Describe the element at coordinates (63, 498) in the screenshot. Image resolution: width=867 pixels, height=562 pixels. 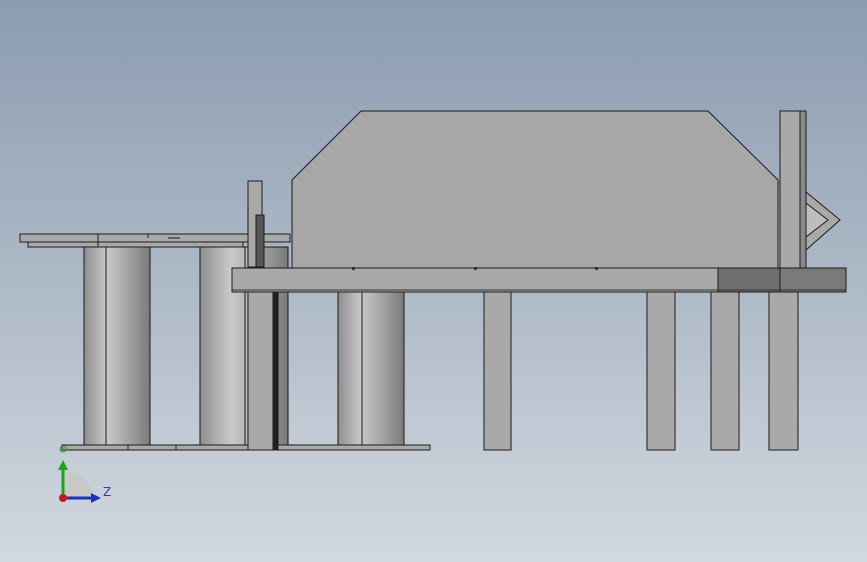
I see `x-axis-dot` at that location.